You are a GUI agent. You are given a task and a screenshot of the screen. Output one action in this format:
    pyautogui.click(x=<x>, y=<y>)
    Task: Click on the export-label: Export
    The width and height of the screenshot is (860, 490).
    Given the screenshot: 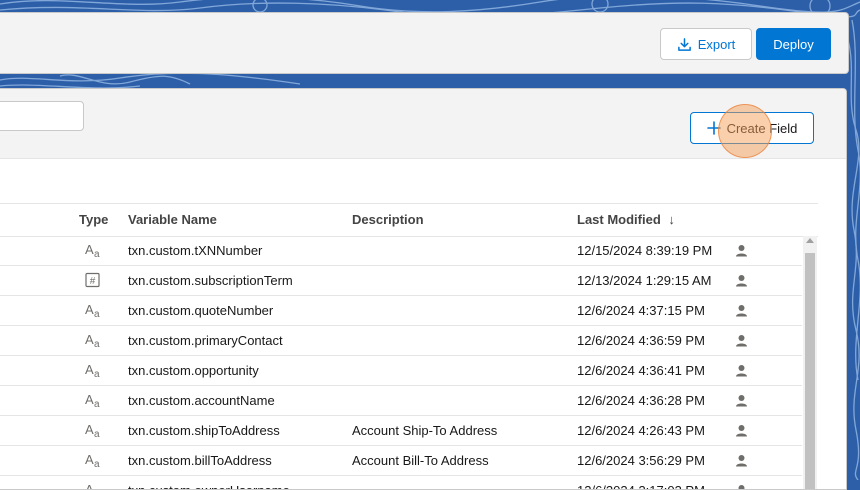 What is the action you would take?
    pyautogui.click(x=716, y=44)
    